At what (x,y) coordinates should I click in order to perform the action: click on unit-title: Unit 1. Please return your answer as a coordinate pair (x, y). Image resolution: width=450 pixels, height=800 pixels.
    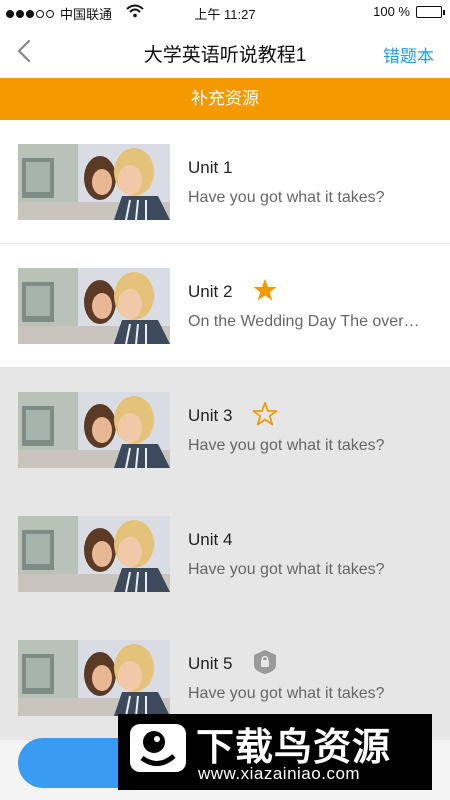
    Looking at the image, I should click on (210, 167).